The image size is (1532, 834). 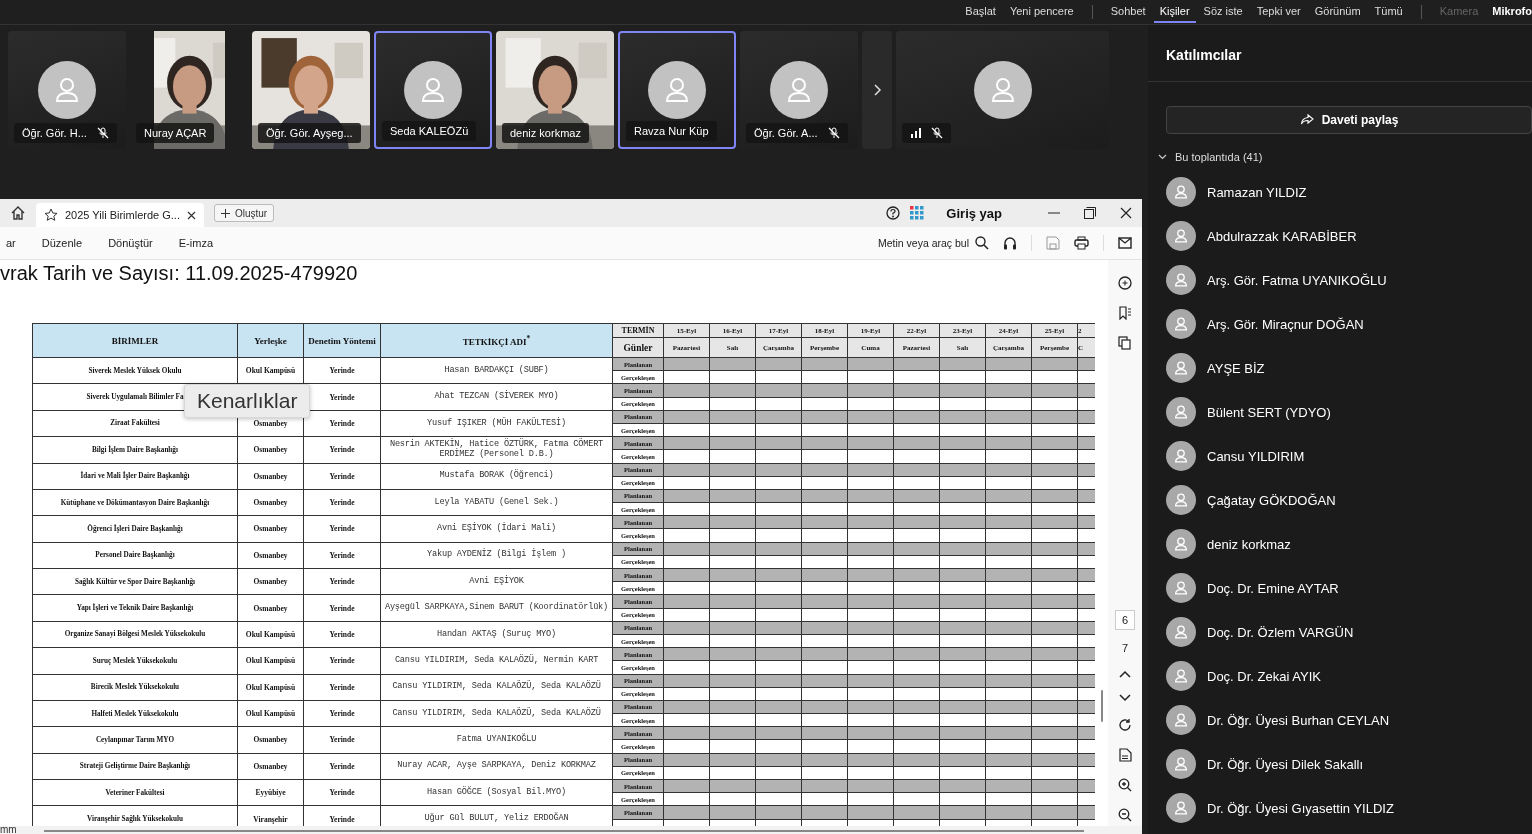 I want to click on document-icon, so click(x=1125, y=755).